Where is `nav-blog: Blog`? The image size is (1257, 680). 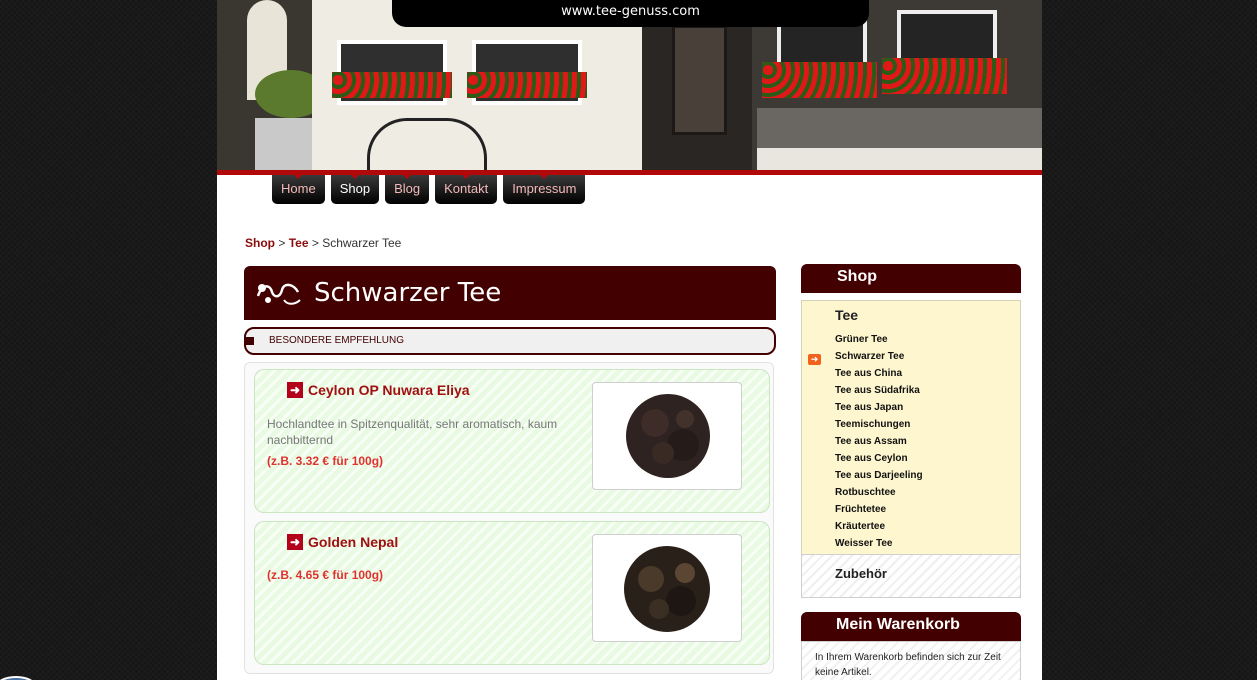 nav-blog: Blog is located at coordinates (407, 189).